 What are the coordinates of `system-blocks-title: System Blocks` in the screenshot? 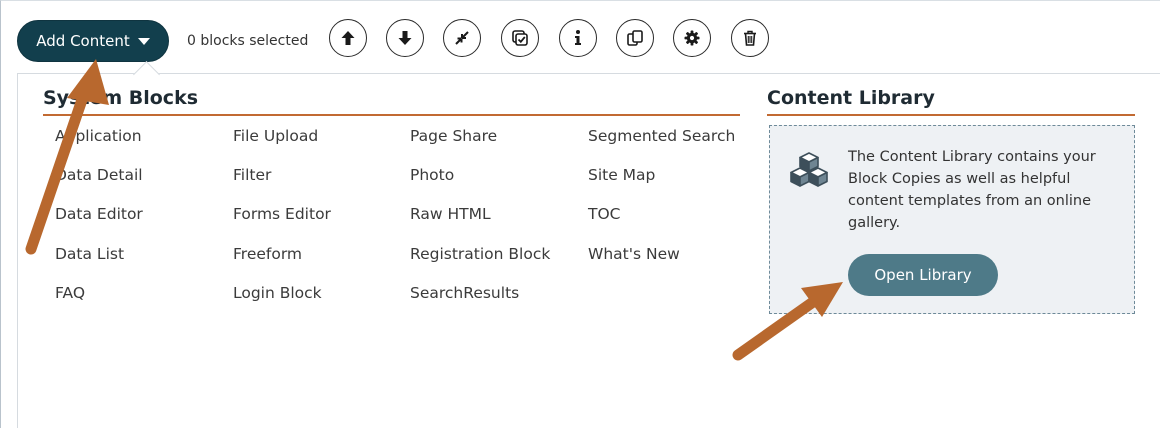 It's located at (121, 98).